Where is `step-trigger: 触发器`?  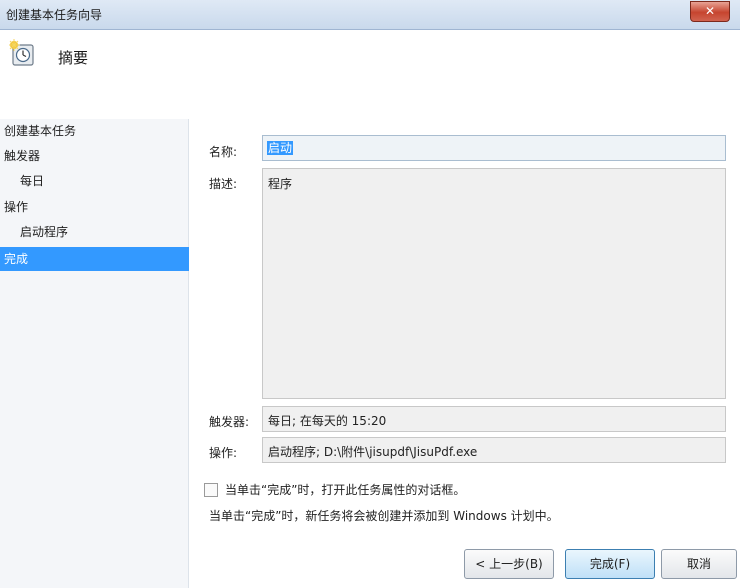
step-trigger: 触发器 is located at coordinates (96, 156).